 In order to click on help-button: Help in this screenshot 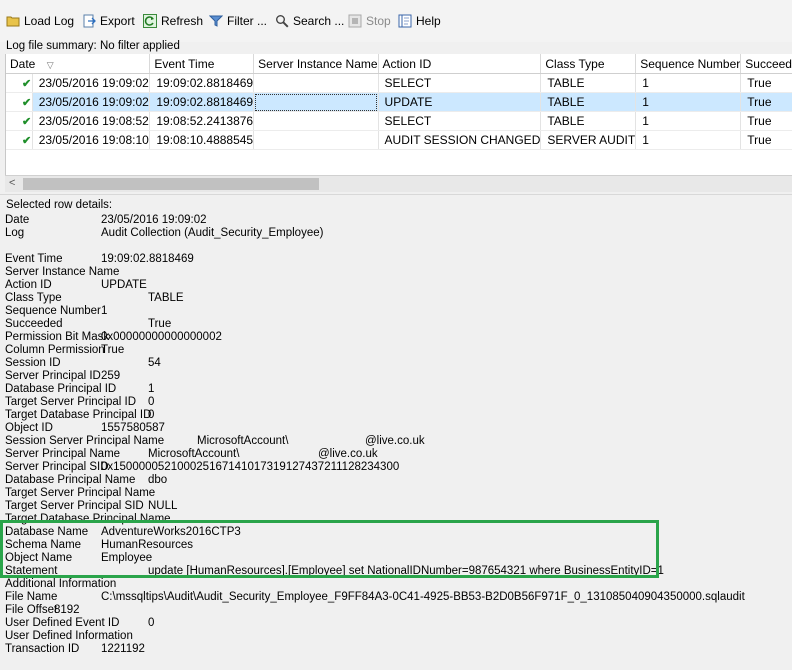, I will do `click(419, 21)`.